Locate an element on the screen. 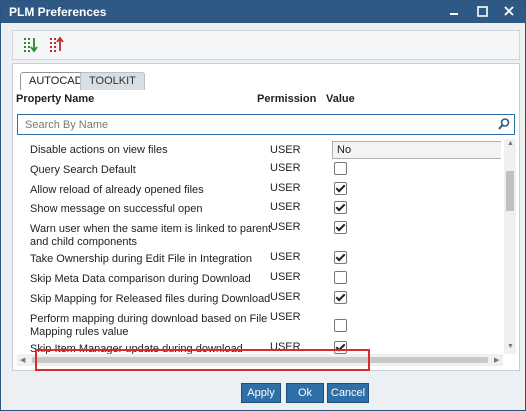  cancel-button: Cancel is located at coordinates (348, 393).